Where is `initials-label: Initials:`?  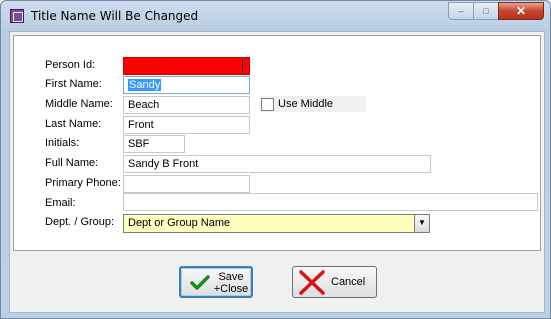 initials-label: Initials: is located at coordinates (62, 143).